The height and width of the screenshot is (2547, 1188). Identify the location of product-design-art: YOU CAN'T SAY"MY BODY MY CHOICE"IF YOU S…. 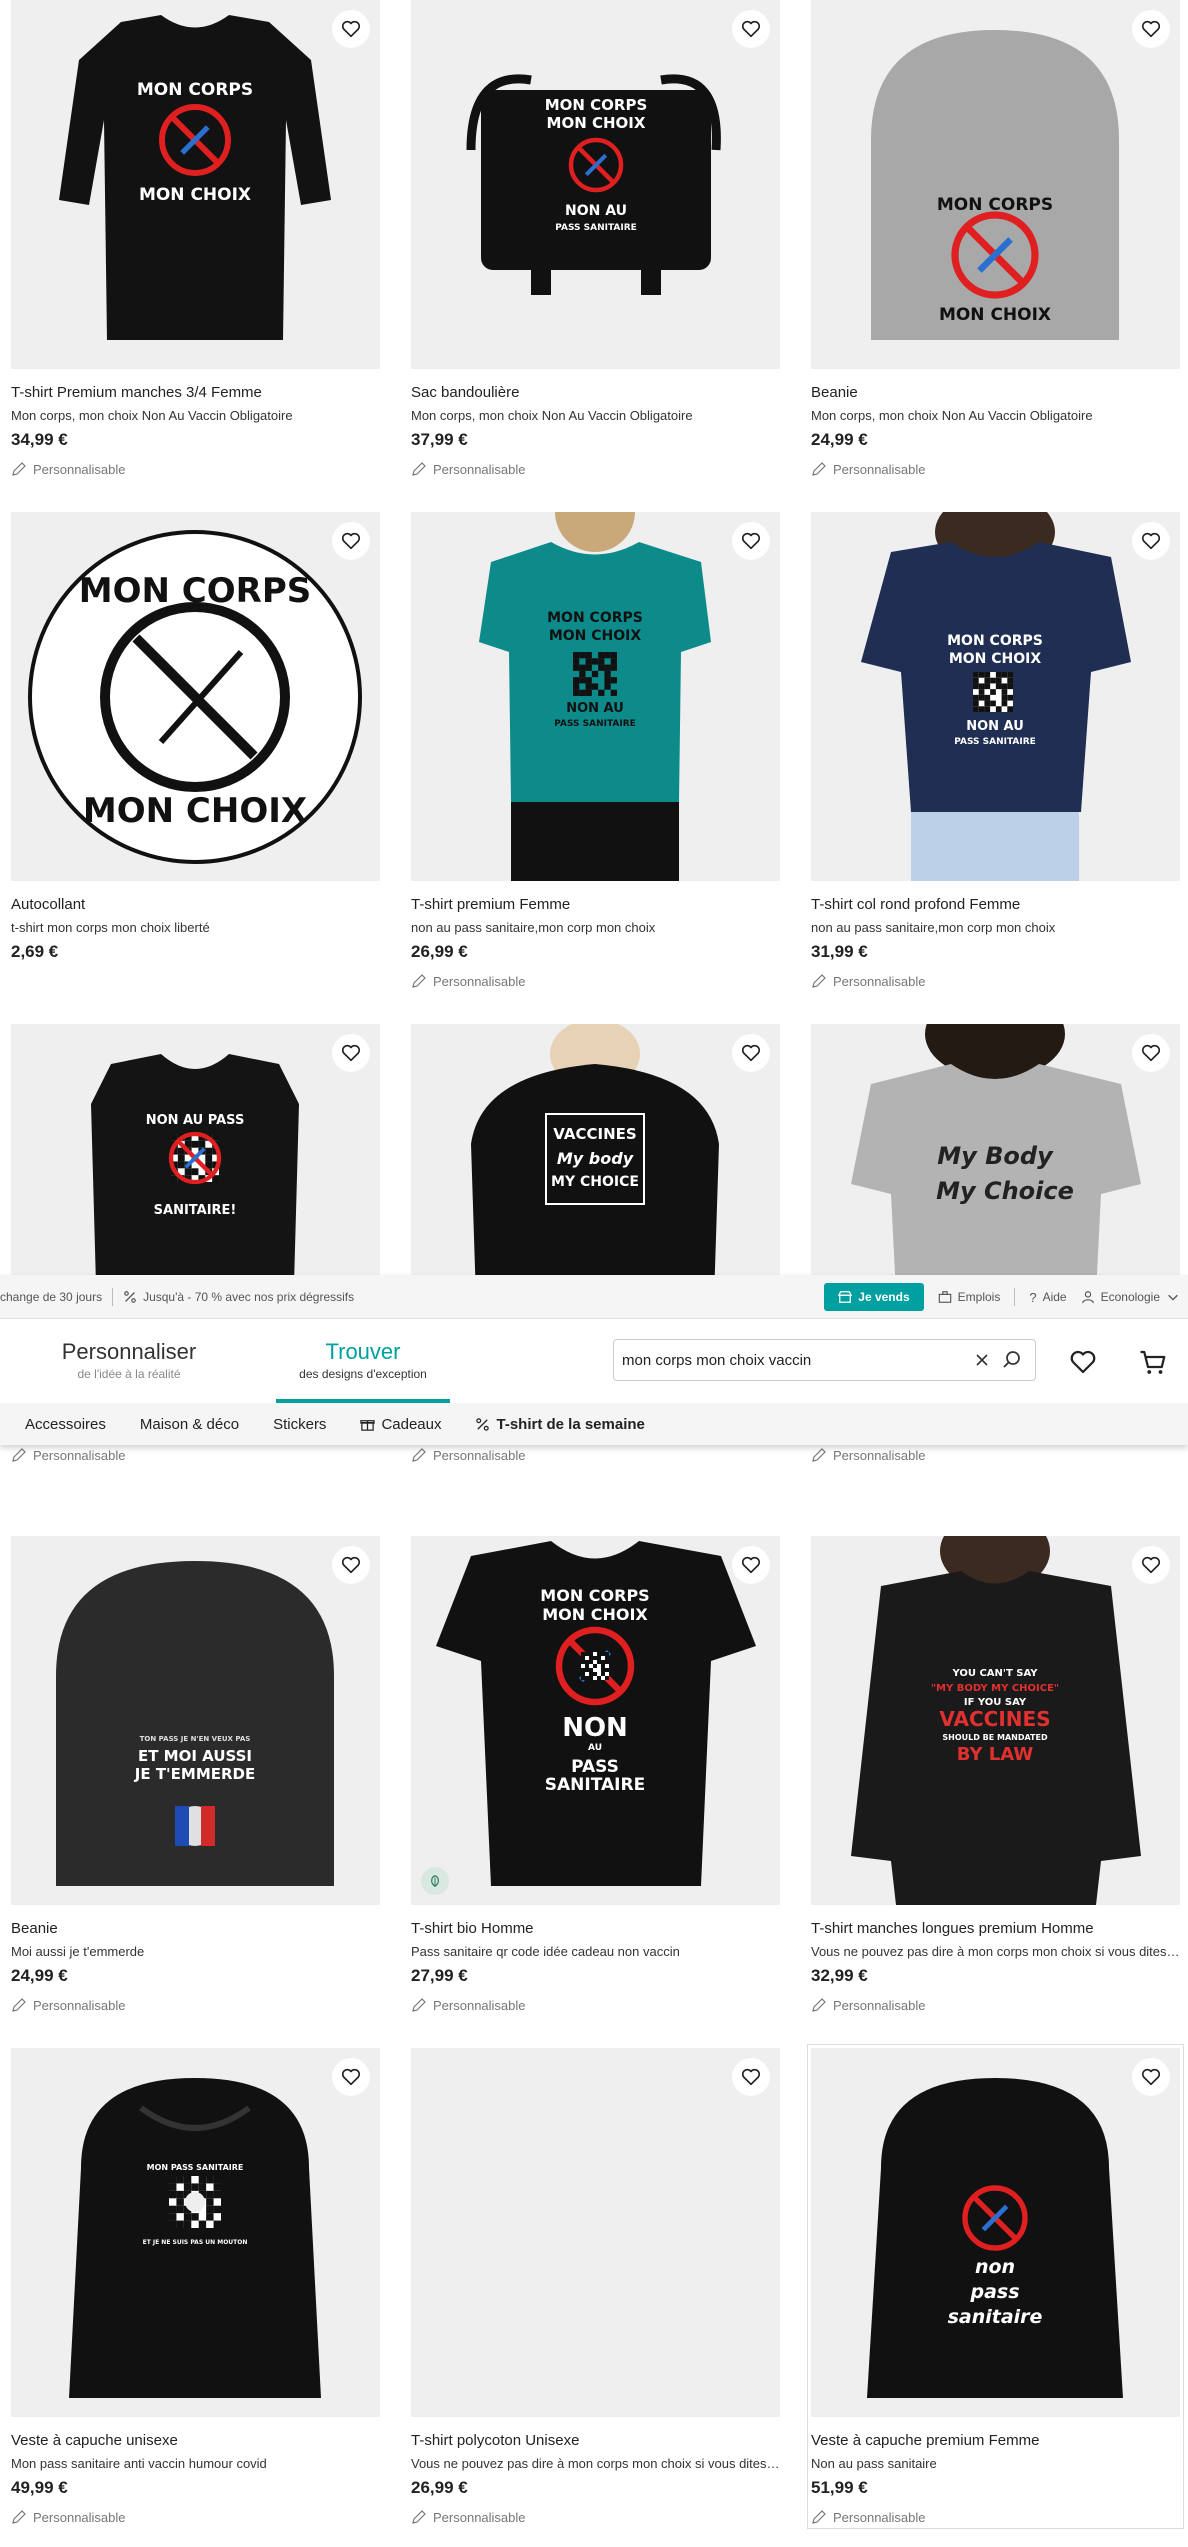
(996, 1720).